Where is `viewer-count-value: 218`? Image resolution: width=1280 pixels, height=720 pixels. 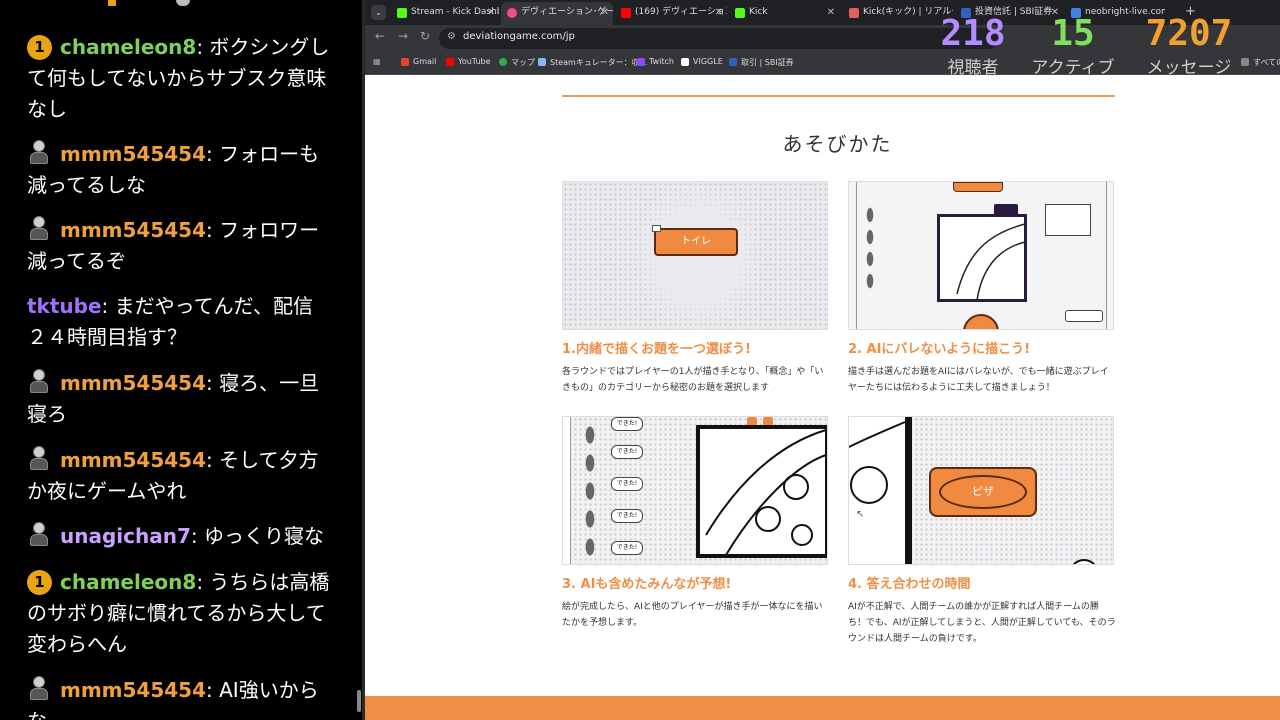 viewer-count-value: 218 is located at coordinates (973, 33).